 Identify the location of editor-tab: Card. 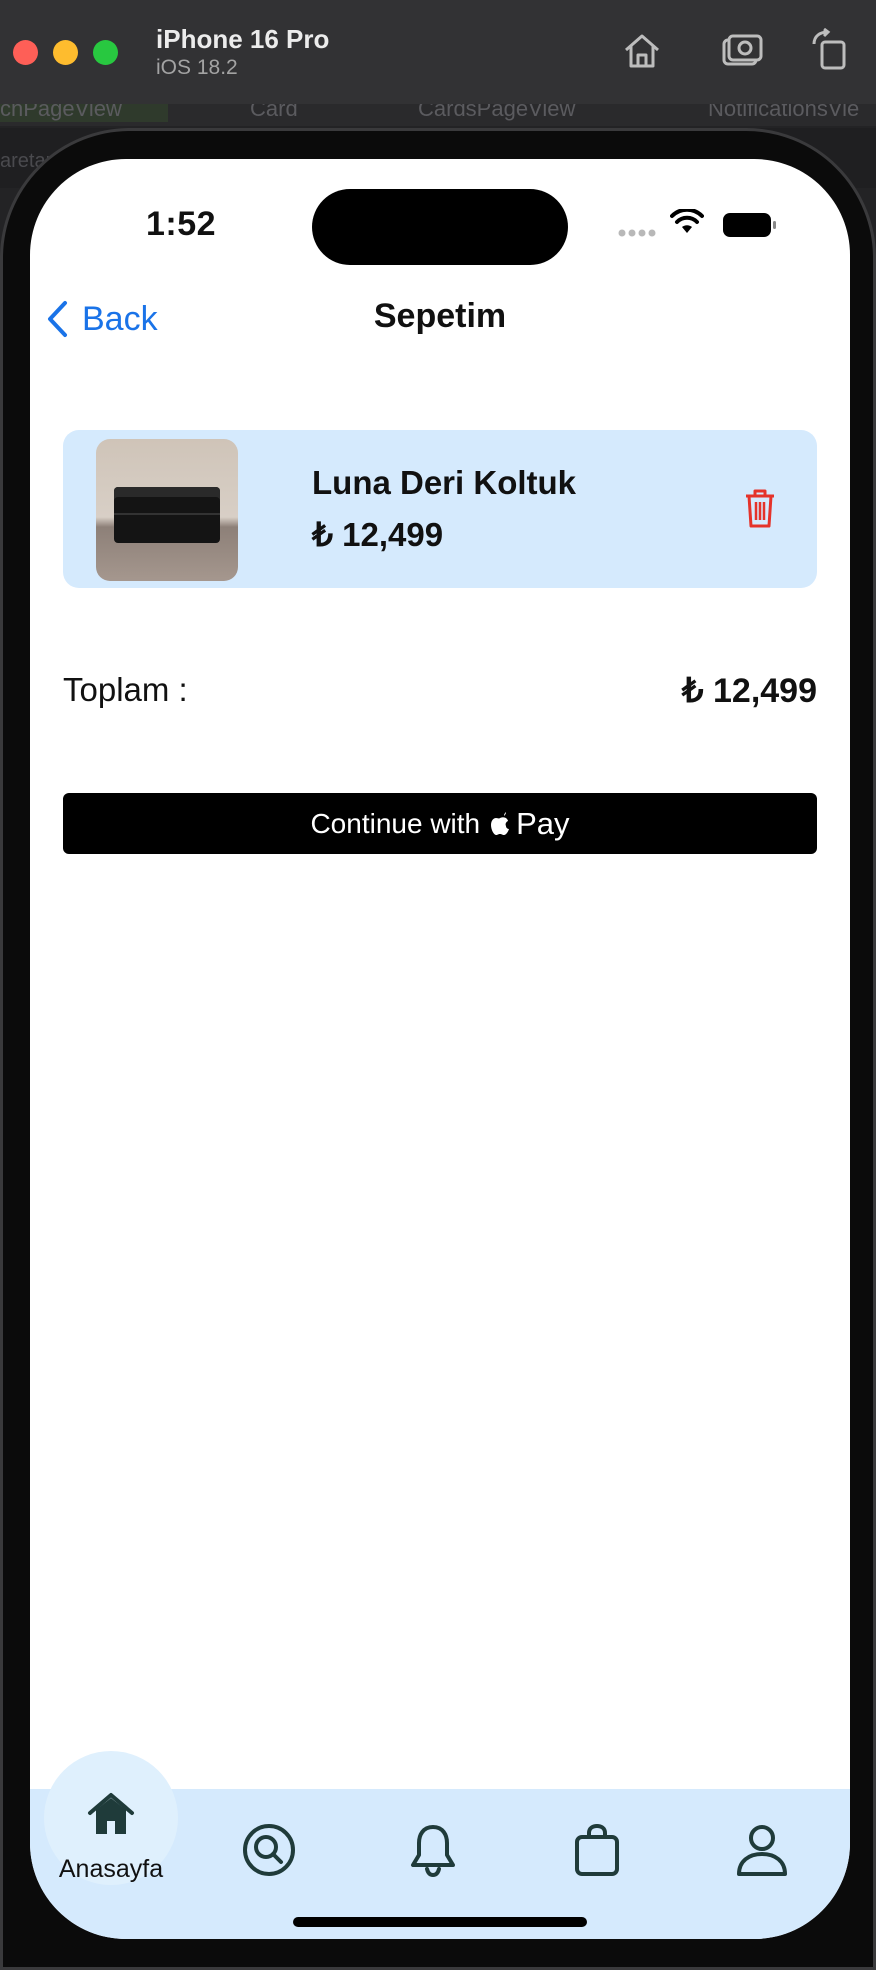
(274, 113).